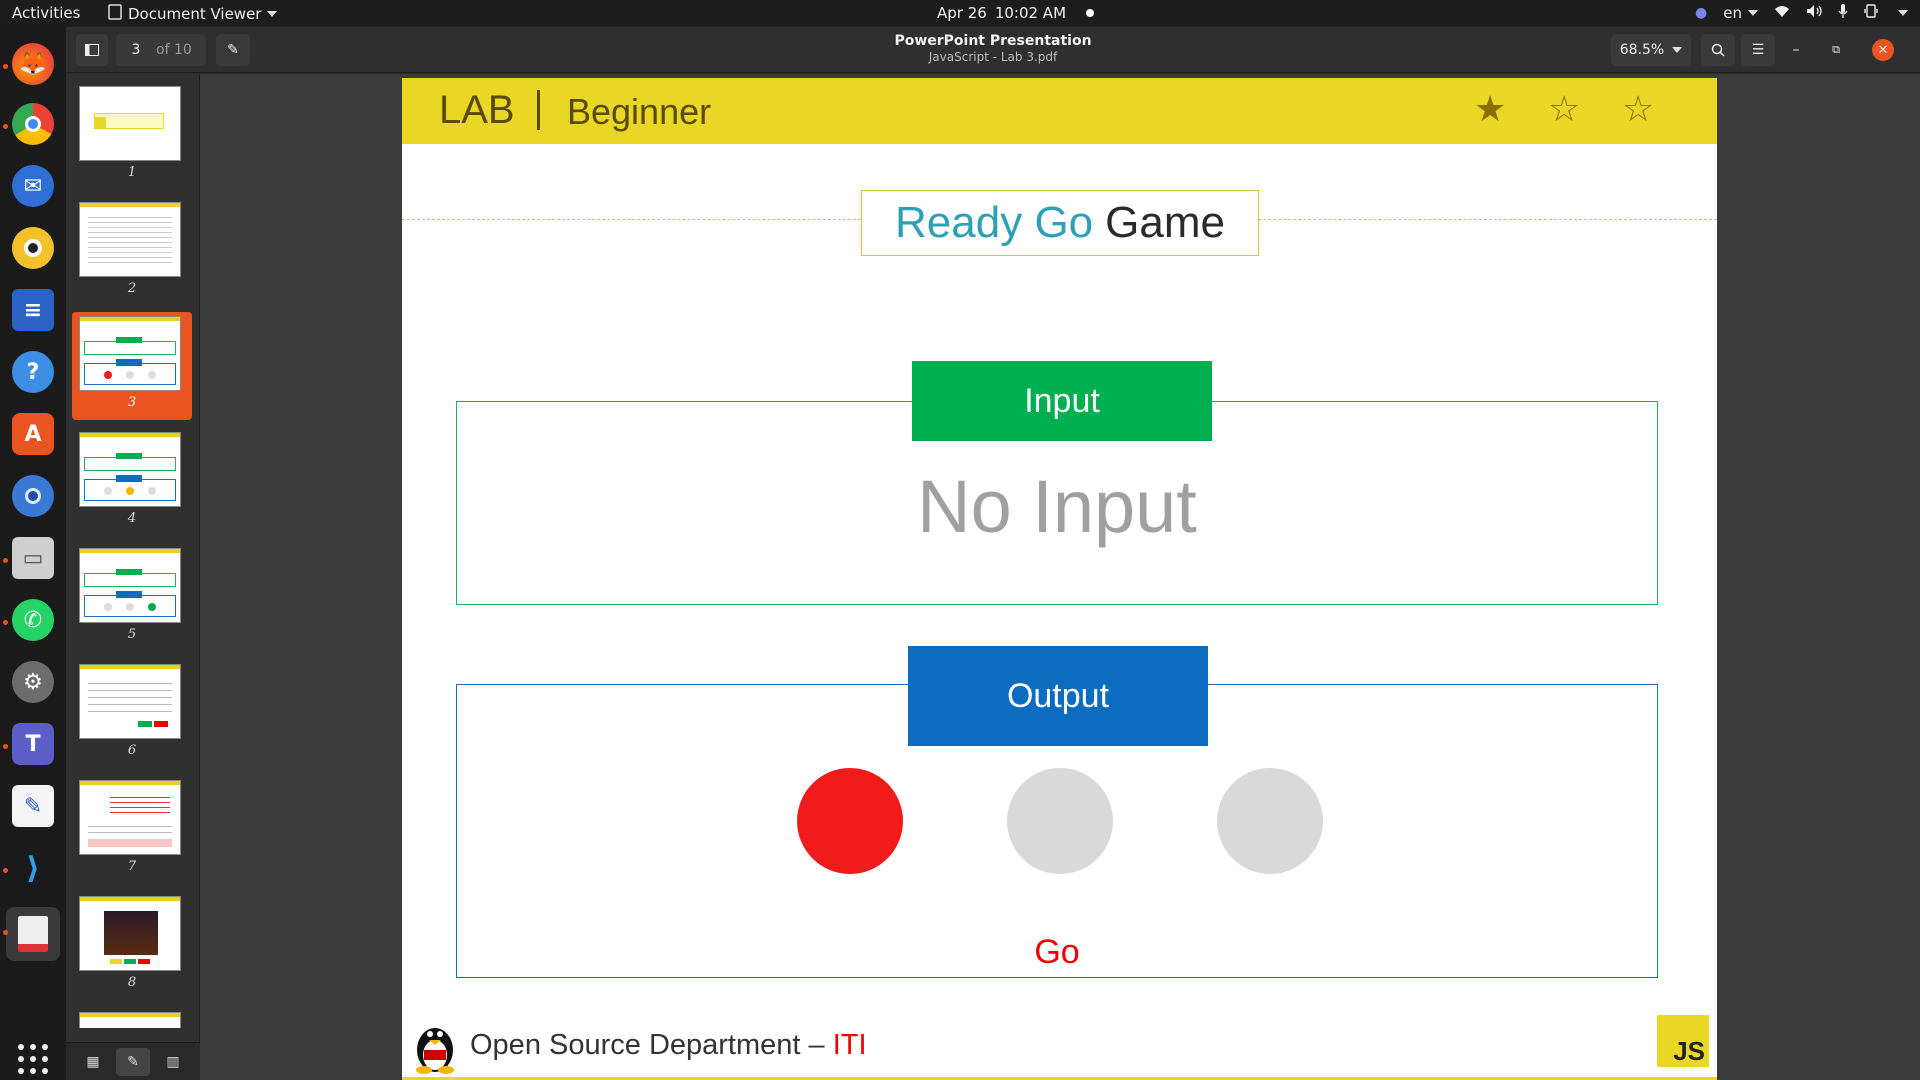  What do you see at coordinates (1060, 223) in the screenshot?
I see `slide-title: Ready Go Game` at bounding box center [1060, 223].